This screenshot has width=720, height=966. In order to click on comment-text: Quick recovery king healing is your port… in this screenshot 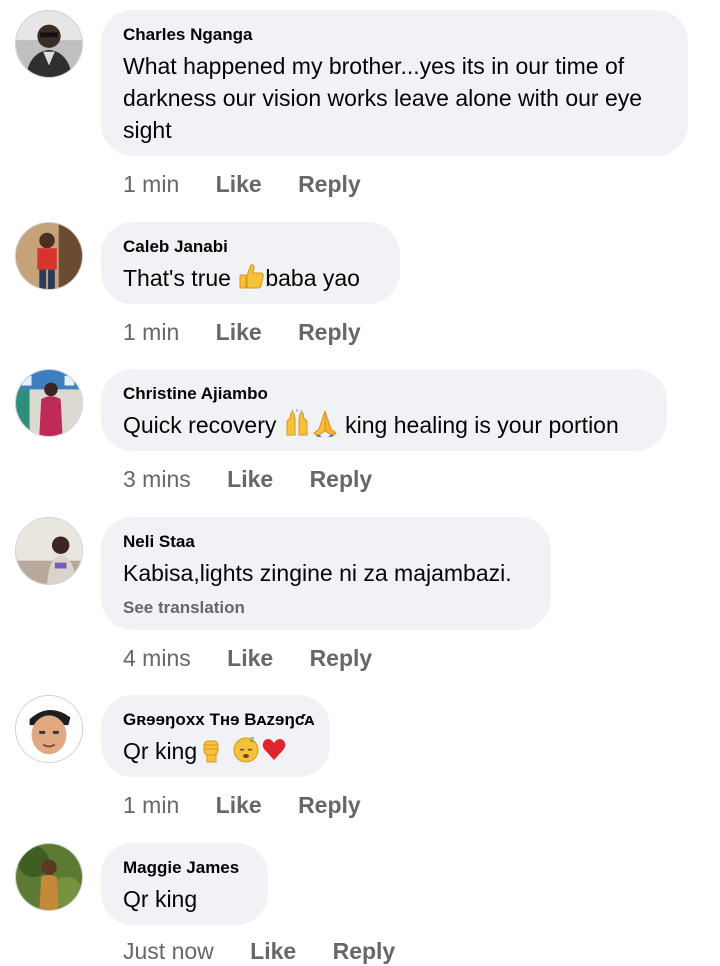, I will do `click(384, 425)`.